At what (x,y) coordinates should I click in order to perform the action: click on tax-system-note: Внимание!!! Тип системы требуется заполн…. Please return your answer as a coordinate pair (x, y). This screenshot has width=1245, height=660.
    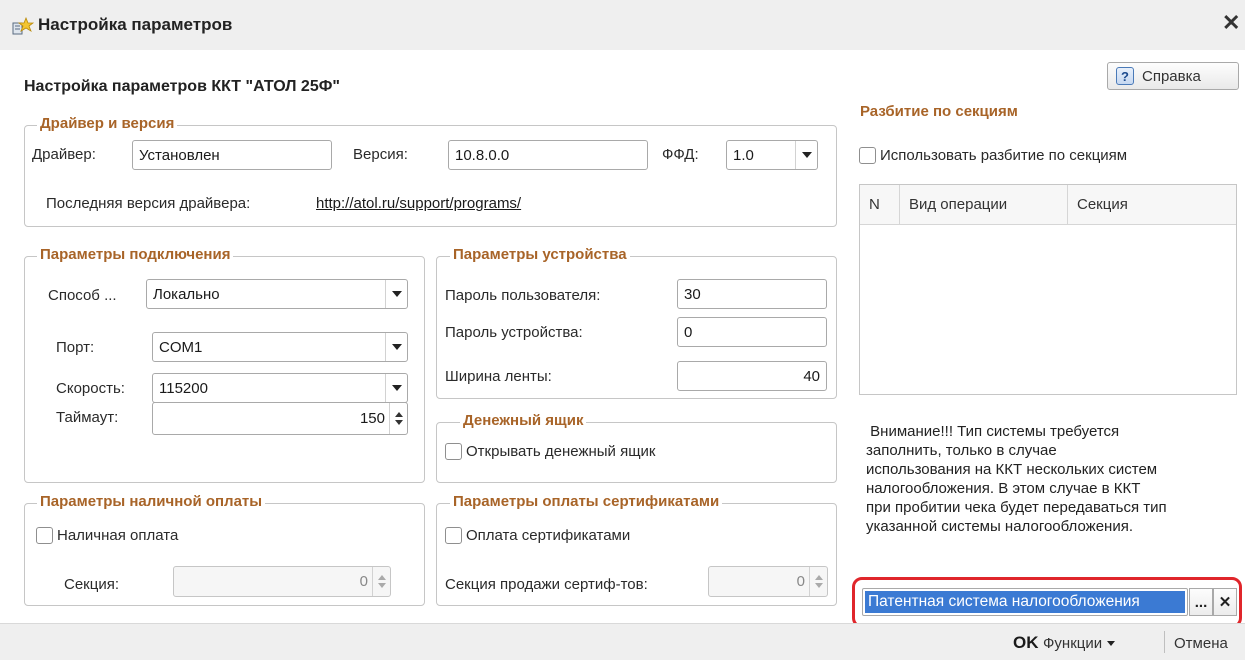
    Looking at the image, I should click on (1053, 479).